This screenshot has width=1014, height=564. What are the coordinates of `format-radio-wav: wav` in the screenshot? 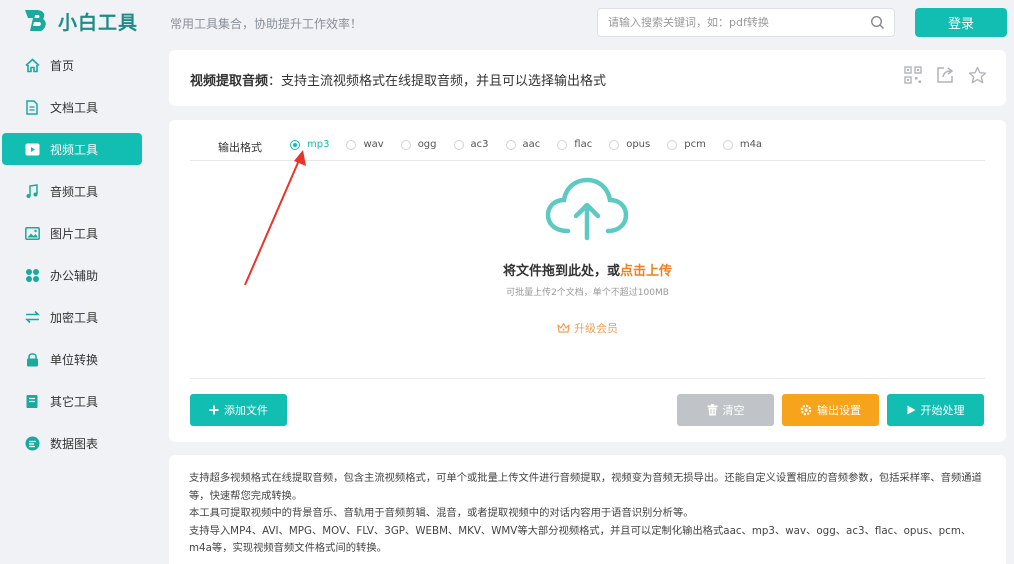 It's located at (365, 144).